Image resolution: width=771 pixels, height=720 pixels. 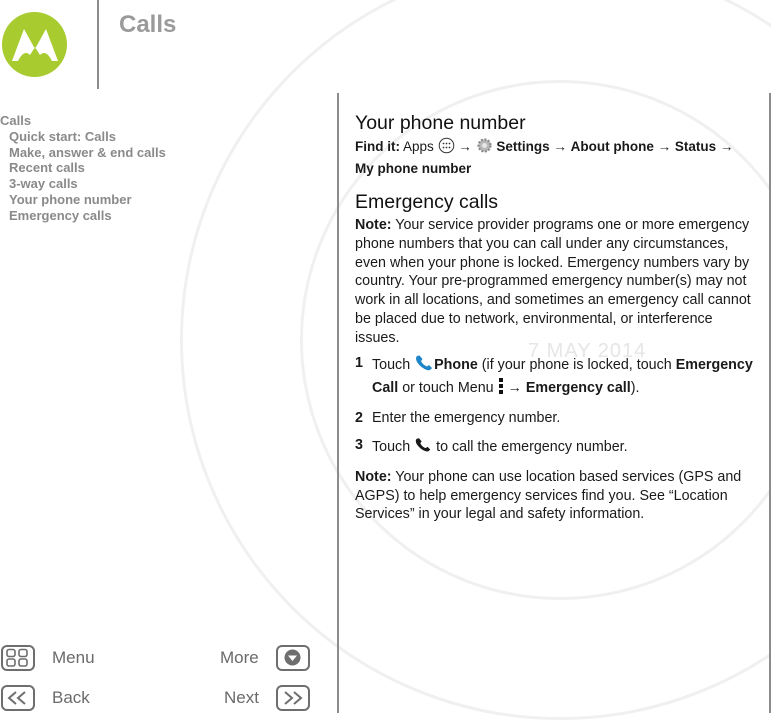 I want to click on step-2: 2 Enter the emergency number., so click(x=554, y=418).